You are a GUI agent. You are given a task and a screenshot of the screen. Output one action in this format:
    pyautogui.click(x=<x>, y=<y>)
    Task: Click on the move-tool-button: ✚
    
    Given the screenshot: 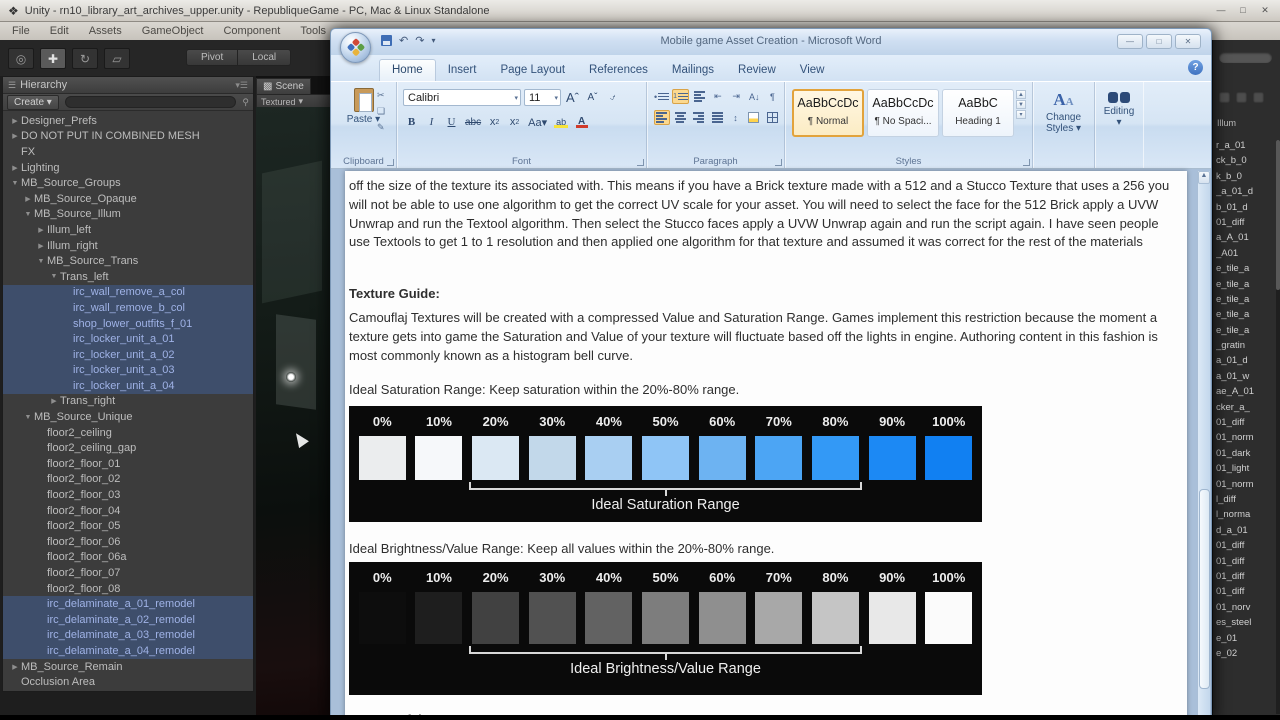 What is the action you would take?
    pyautogui.click(x=53, y=58)
    